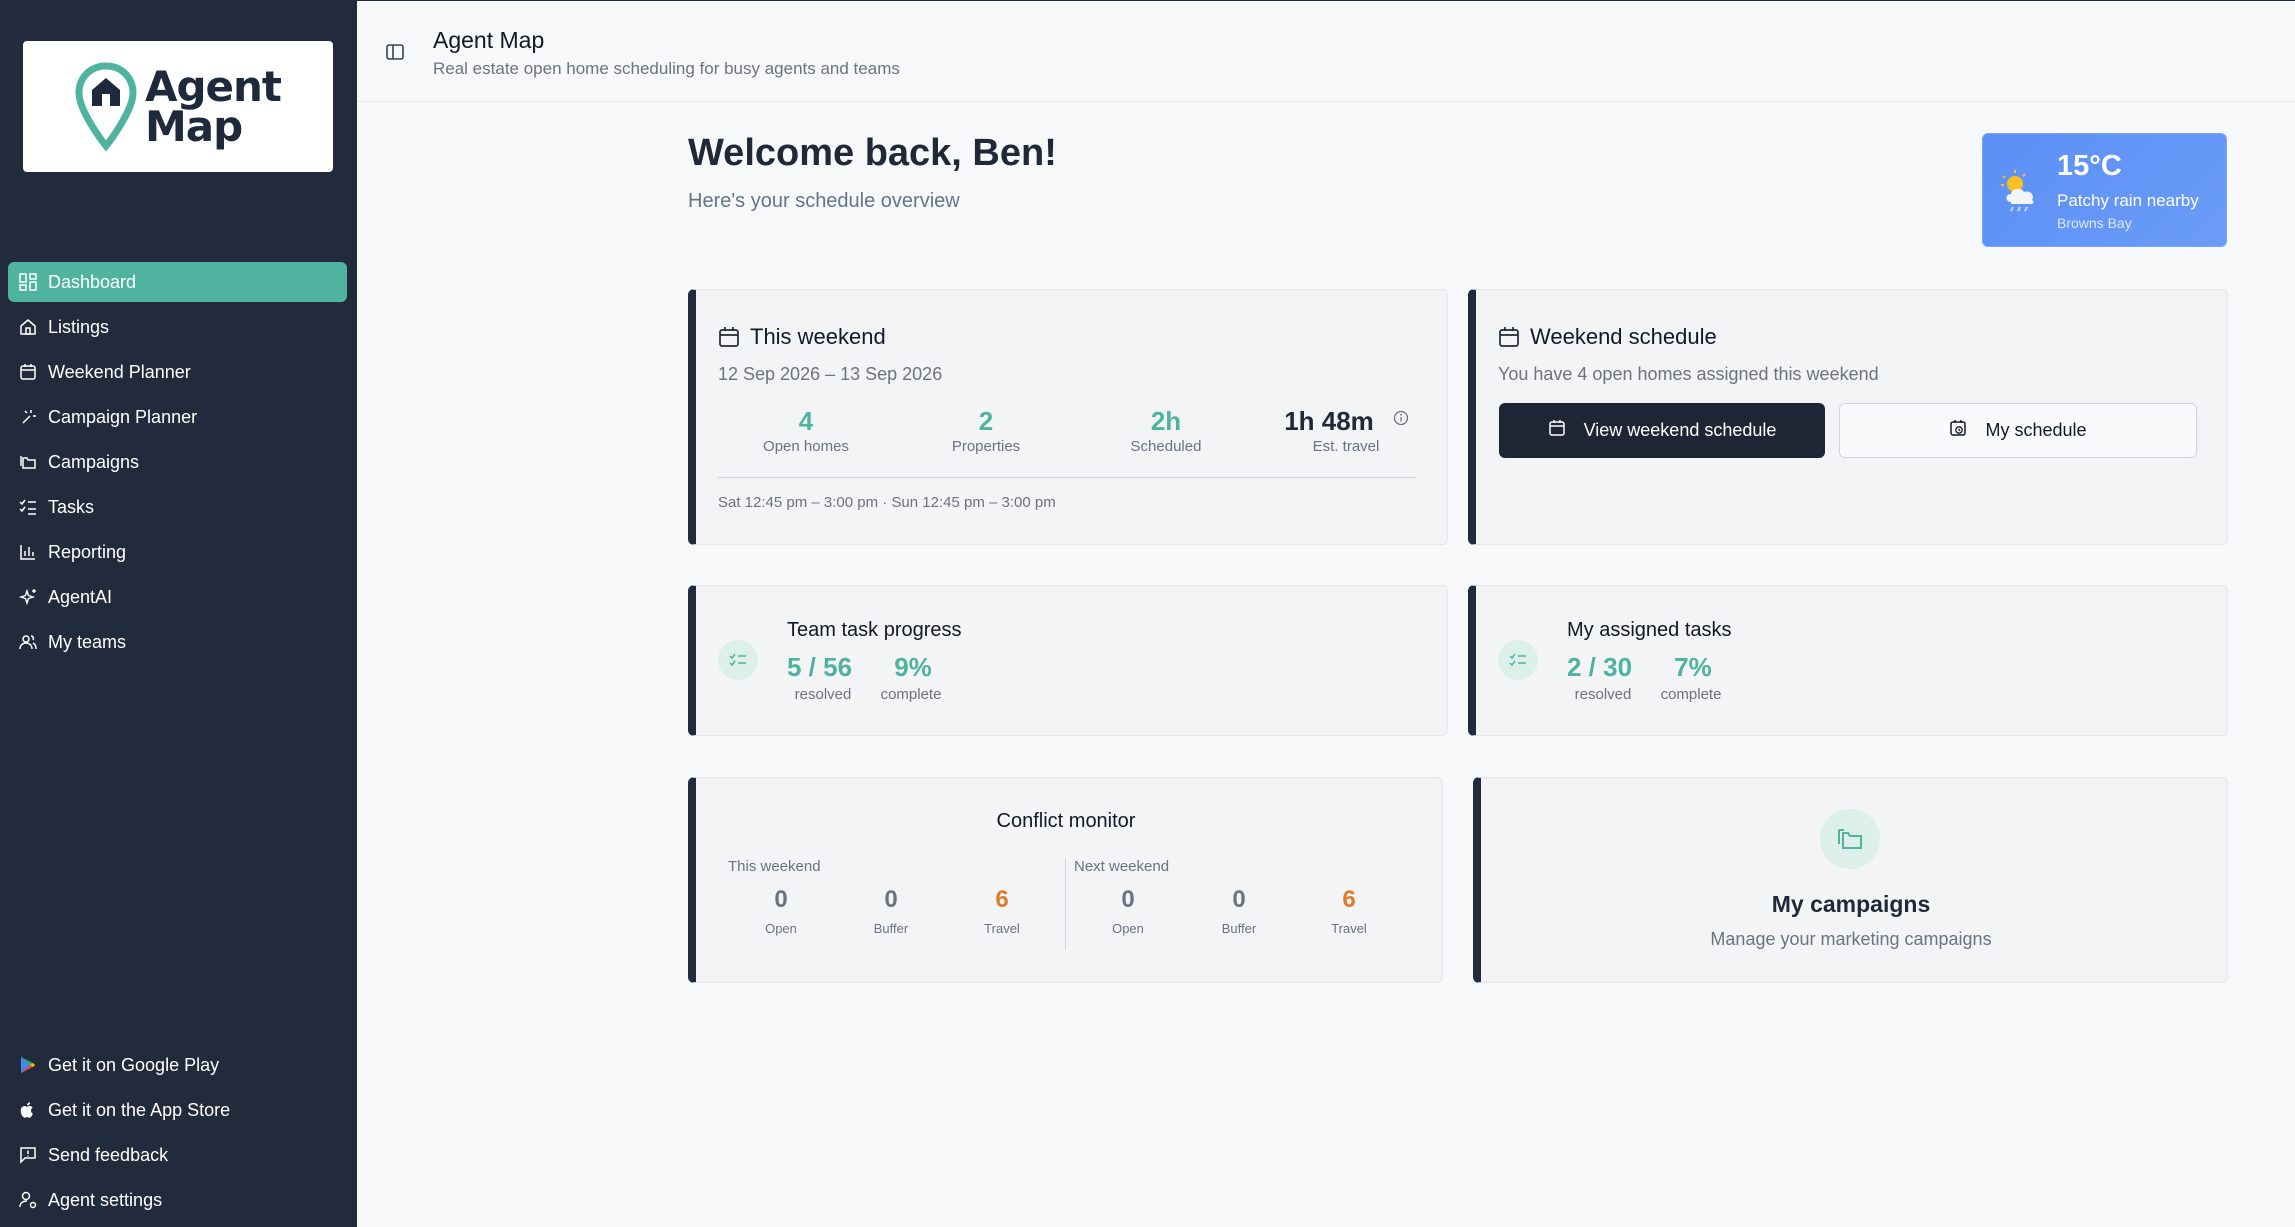  I want to click on this-travel-label: Travel, so click(1002, 928).